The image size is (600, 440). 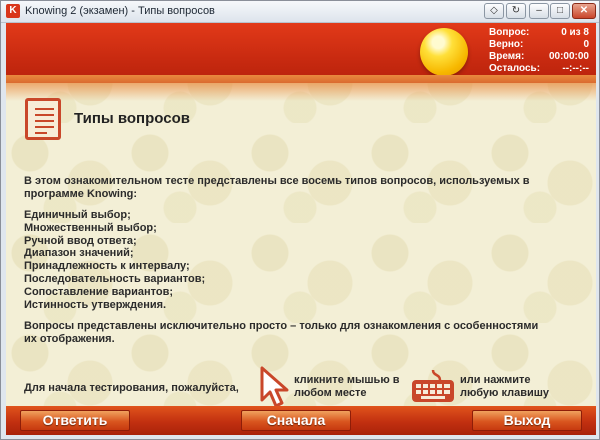 I want to click on stat-question: Вопрос: 0 из 8, so click(x=539, y=33).